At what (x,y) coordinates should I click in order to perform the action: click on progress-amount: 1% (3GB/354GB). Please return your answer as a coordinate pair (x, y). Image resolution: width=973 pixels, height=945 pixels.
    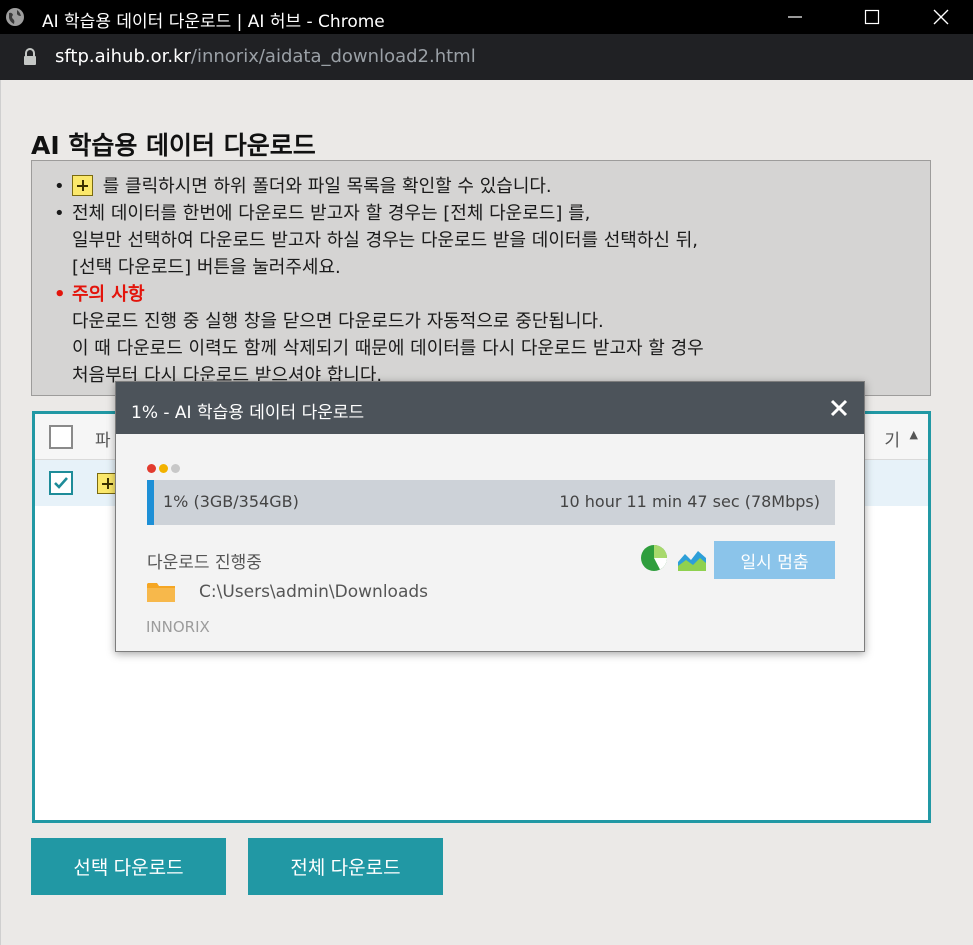
    Looking at the image, I should click on (231, 501).